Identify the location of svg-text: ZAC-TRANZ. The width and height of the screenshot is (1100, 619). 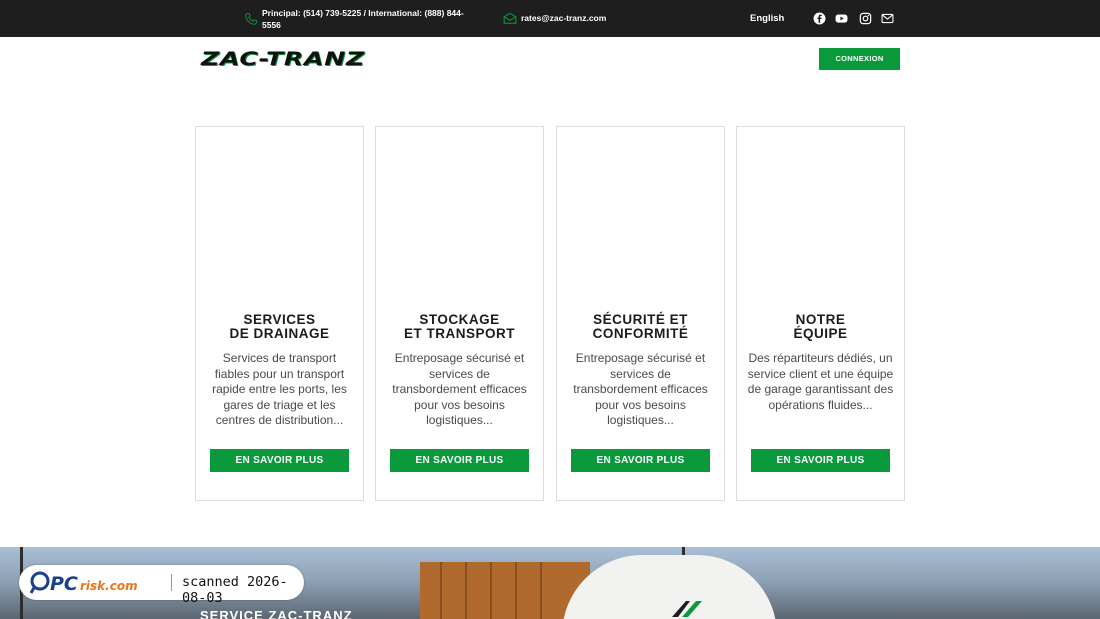
(283, 59).